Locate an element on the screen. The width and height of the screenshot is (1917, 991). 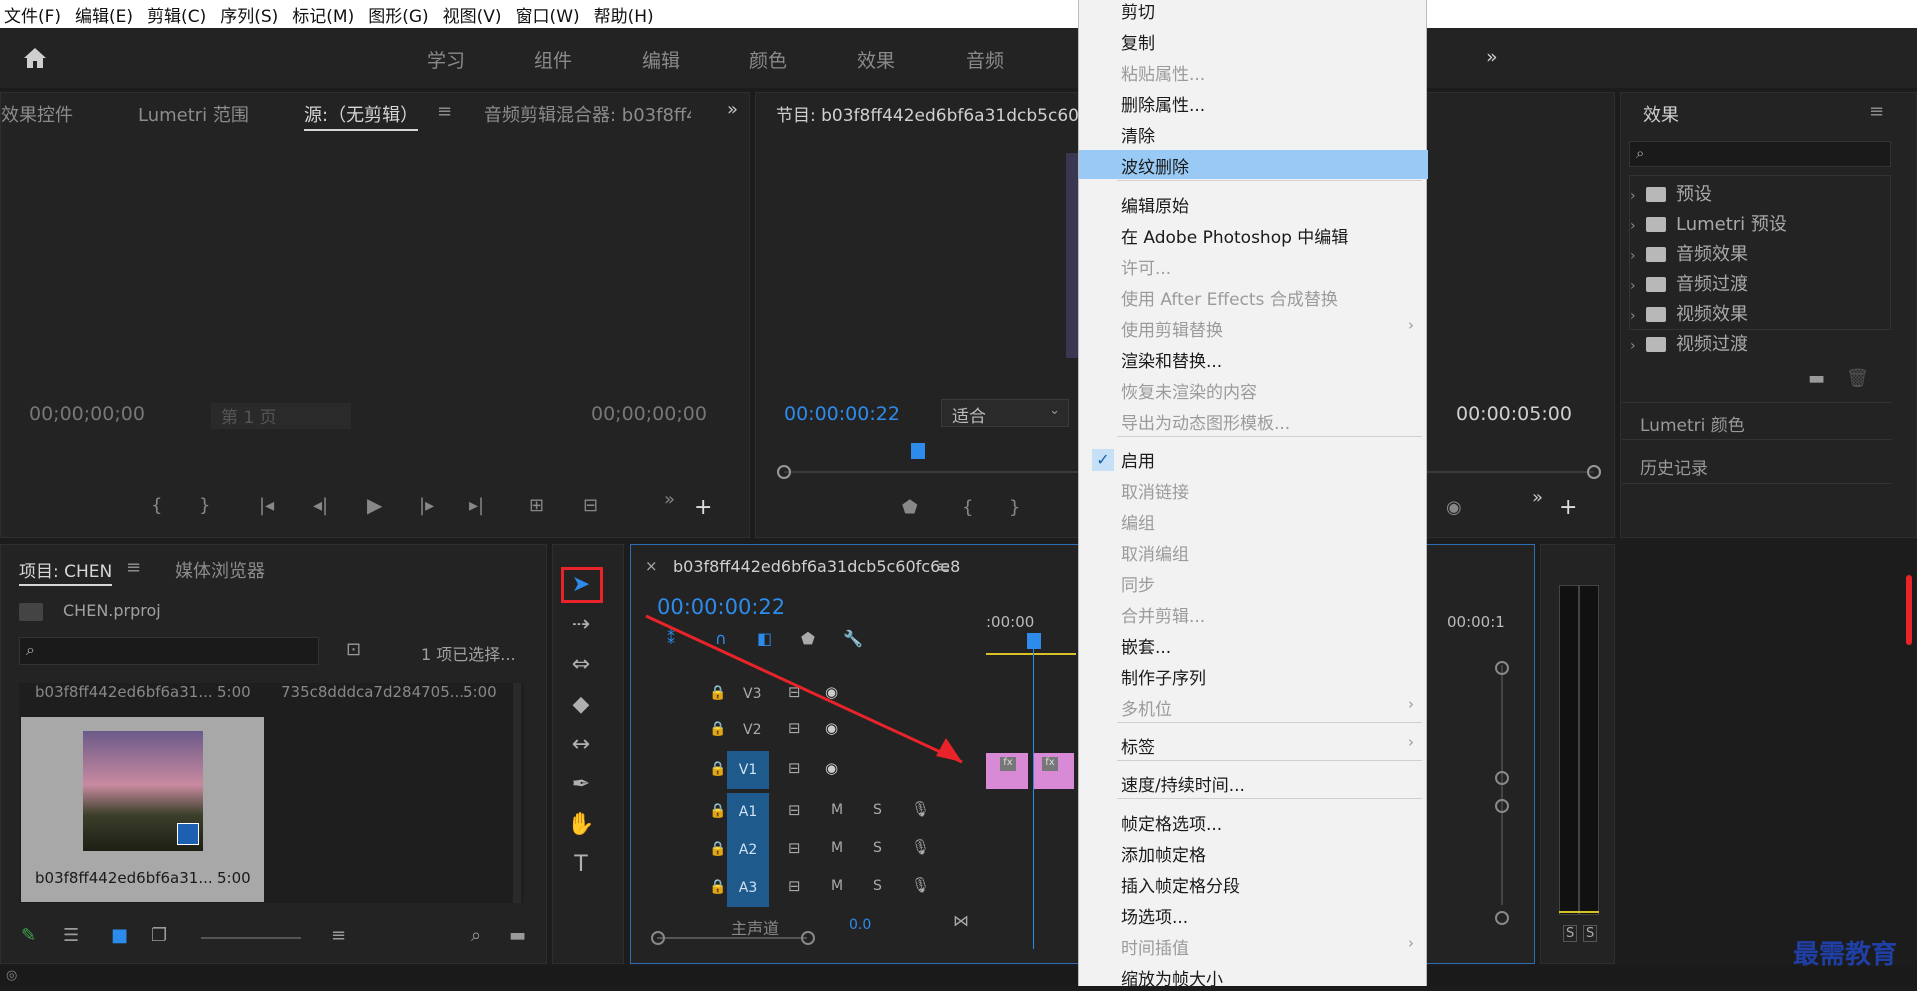
mark-in-icon: { is located at coordinates (156, 505).